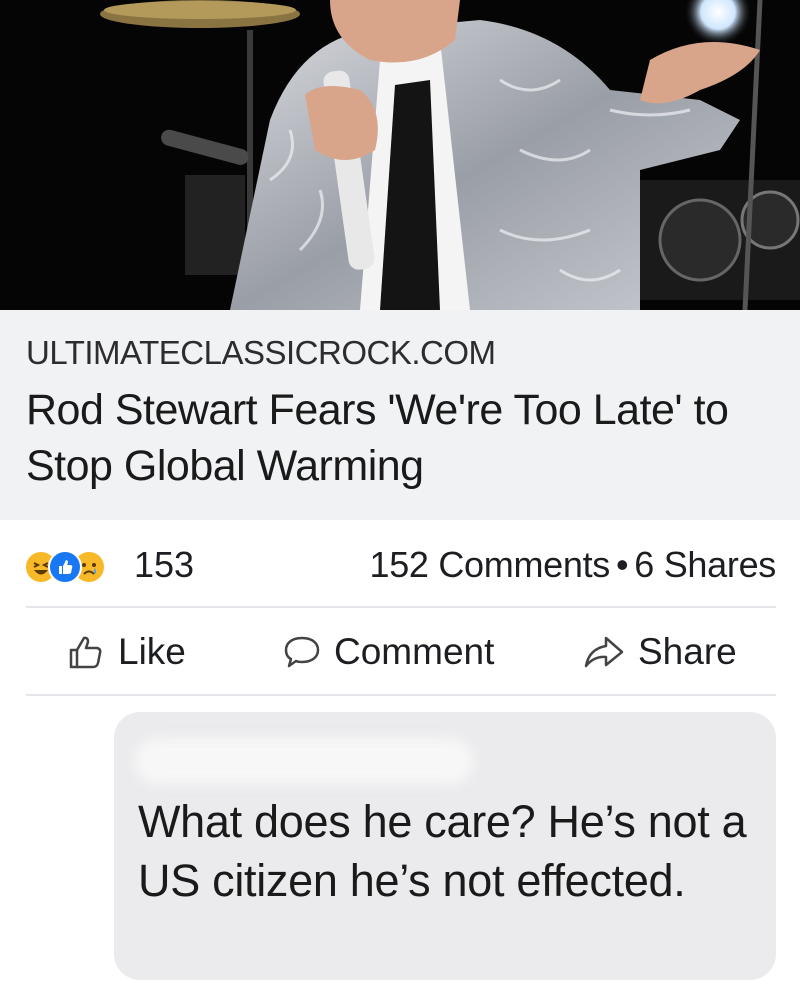  I want to click on reaction-icons, so click(74, 567).